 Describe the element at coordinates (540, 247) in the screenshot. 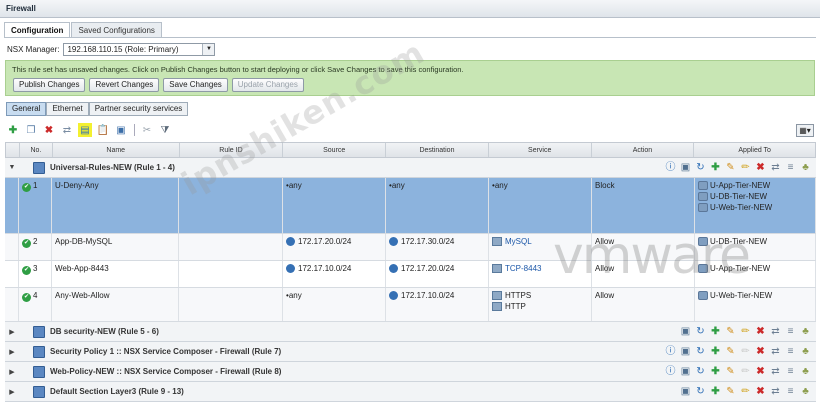

I see `service-cell: MySQL` at that location.